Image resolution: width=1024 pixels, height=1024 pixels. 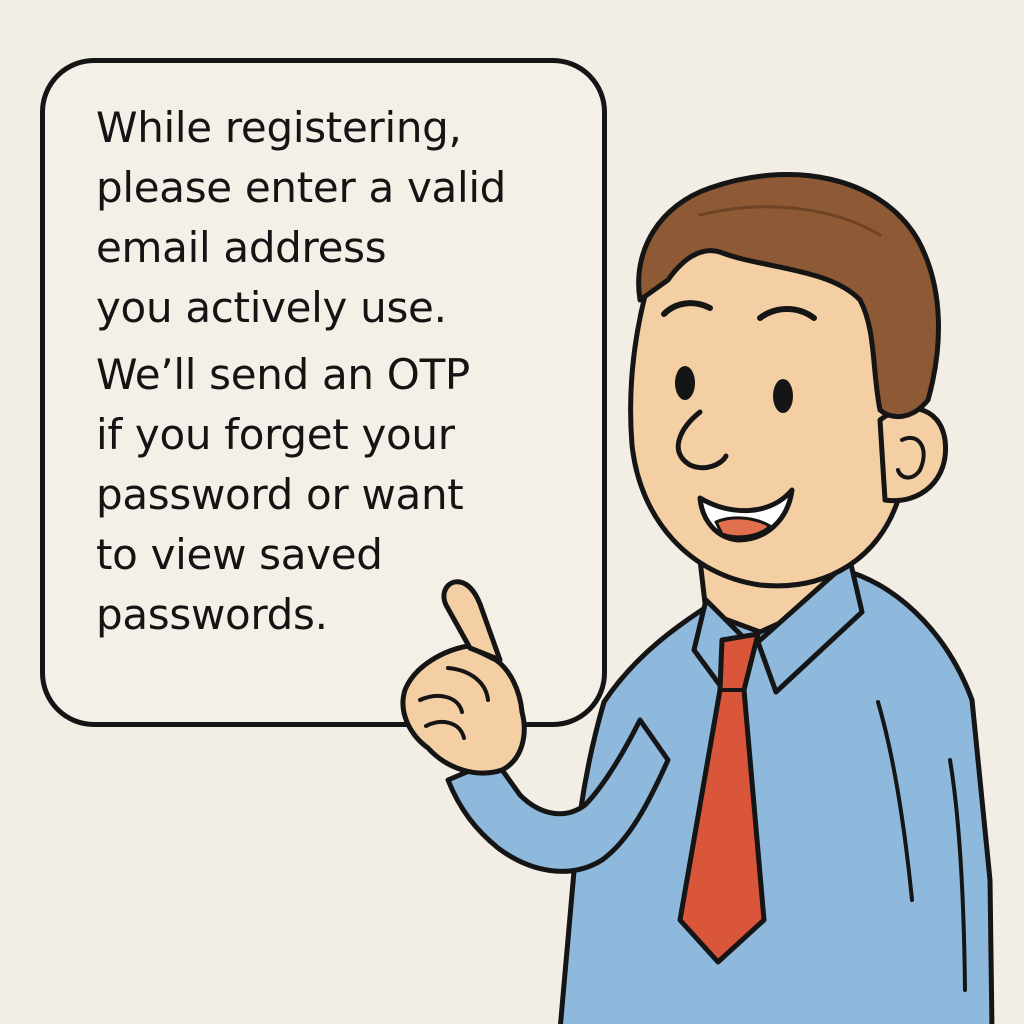 I want to click on left-eye, so click(x=685, y=383).